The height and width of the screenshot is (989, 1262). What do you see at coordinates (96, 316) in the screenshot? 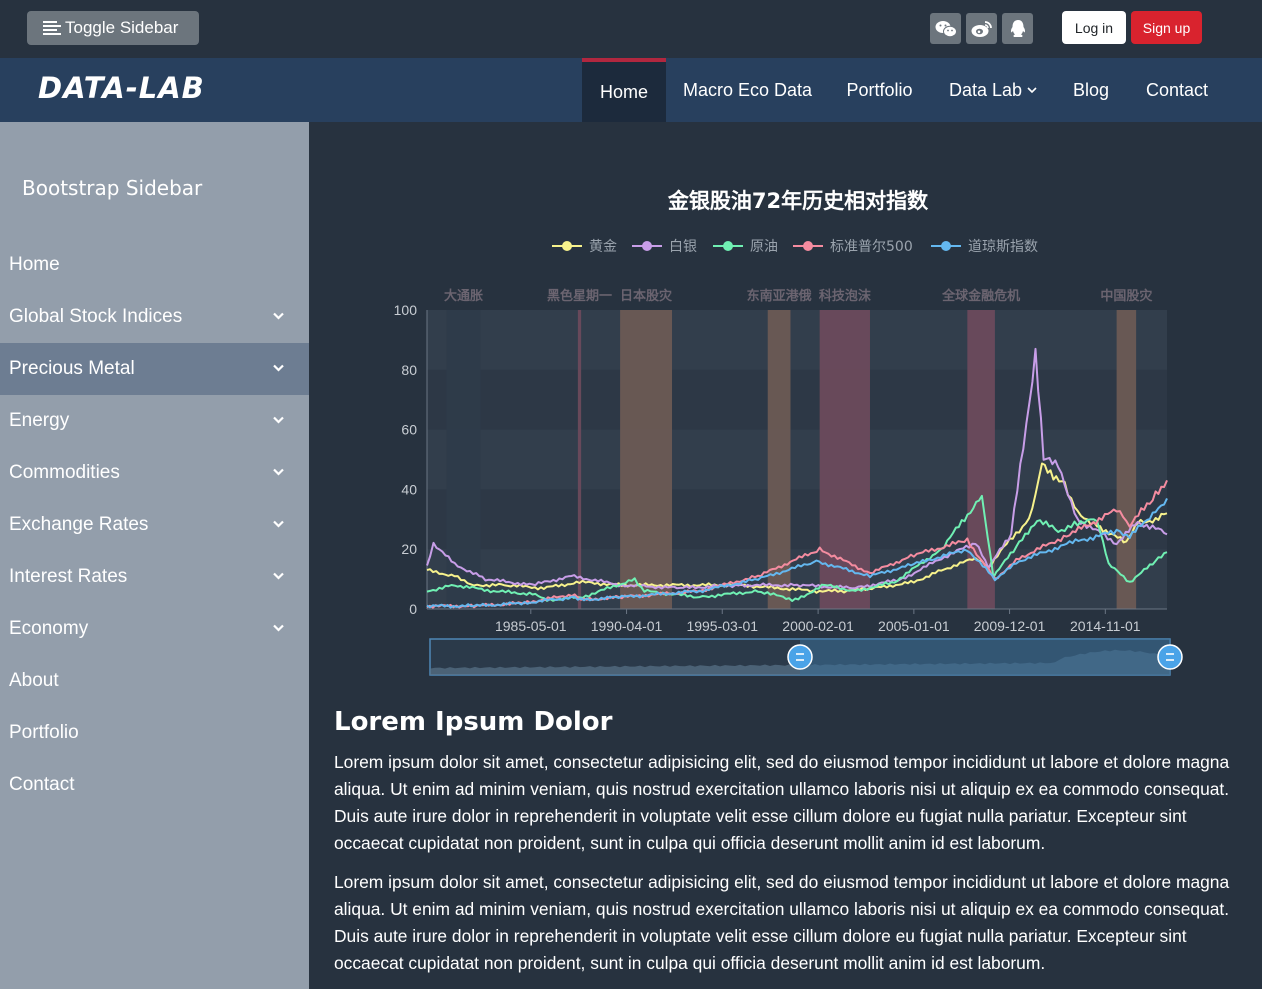
I see `sidebar-item-label: Global Stock Indices` at bounding box center [96, 316].